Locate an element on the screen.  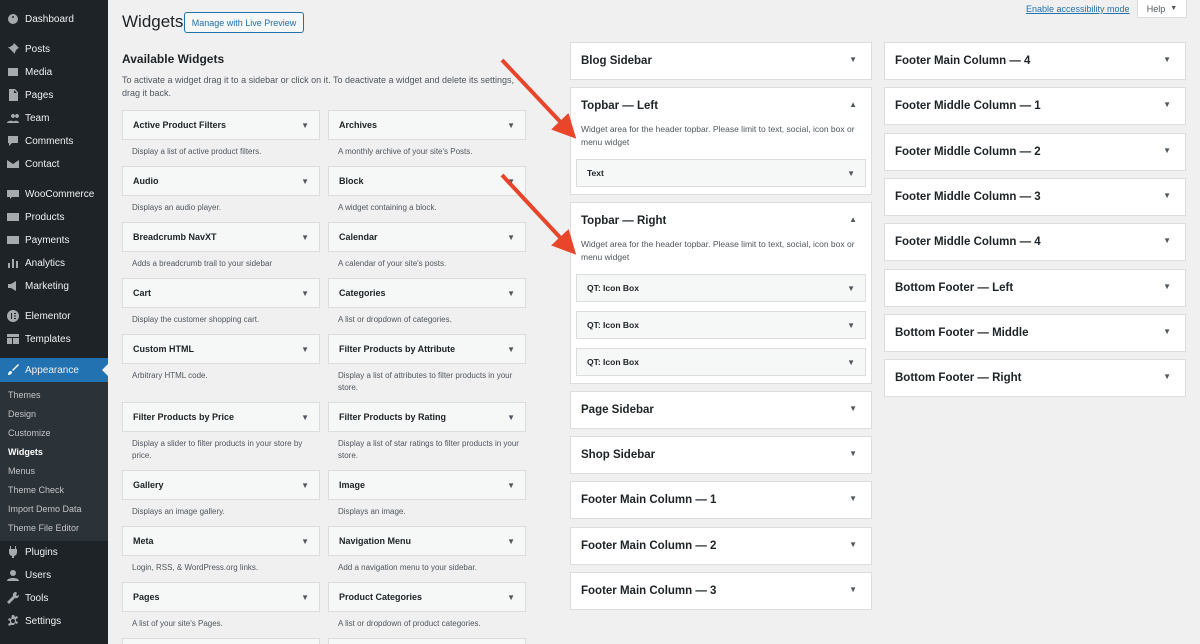
submenu-item-customize: Customize is located at coordinates (29, 433).